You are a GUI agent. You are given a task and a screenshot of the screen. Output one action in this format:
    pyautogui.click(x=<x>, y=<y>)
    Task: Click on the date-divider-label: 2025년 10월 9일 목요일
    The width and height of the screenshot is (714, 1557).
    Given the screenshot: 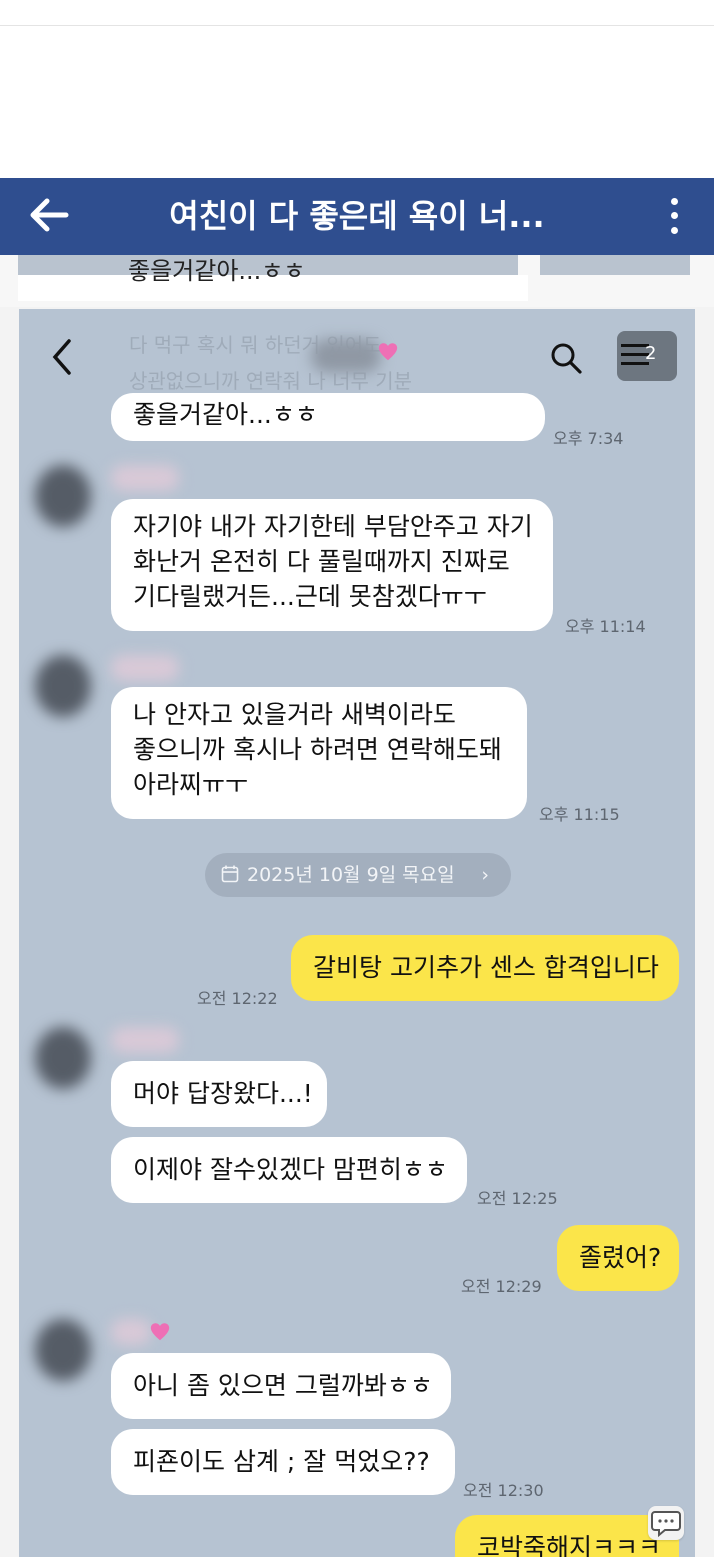 What is the action you would take?
    pyautogui.click(x=351, y=875)
    